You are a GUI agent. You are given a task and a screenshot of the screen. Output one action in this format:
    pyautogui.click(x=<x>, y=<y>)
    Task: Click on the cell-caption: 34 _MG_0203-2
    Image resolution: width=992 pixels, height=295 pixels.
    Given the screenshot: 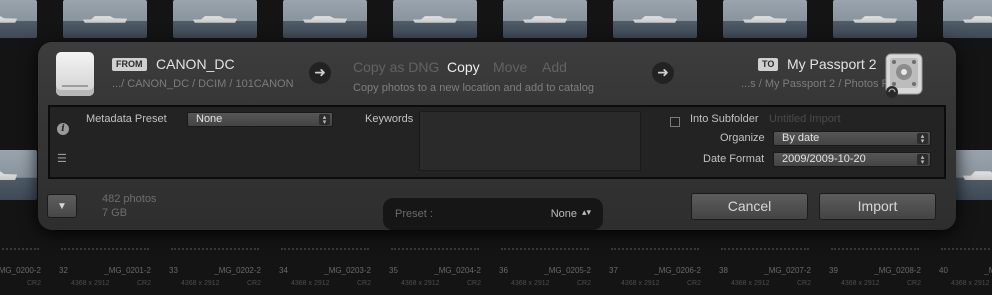 What is the action you would take?
    pyautogui.click(x=325, y=270)
    